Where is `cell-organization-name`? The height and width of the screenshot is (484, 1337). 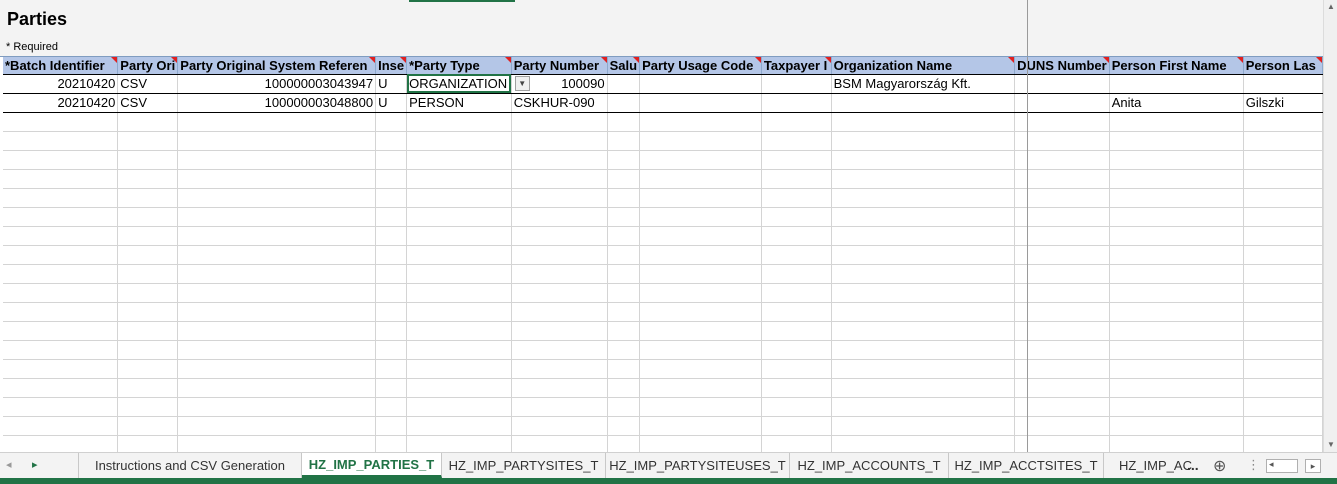
cell-organization-name is located at coordinates (923, 103).